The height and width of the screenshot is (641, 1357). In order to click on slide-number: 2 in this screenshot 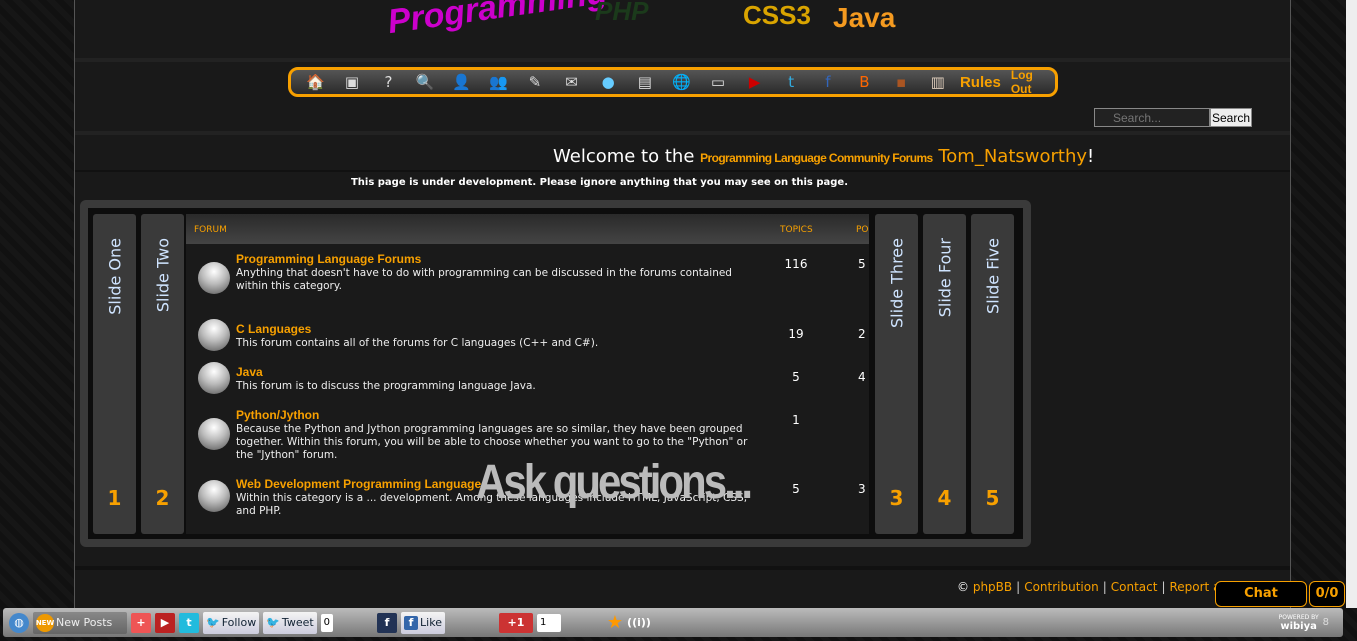, I will do `click(162, 498)`.